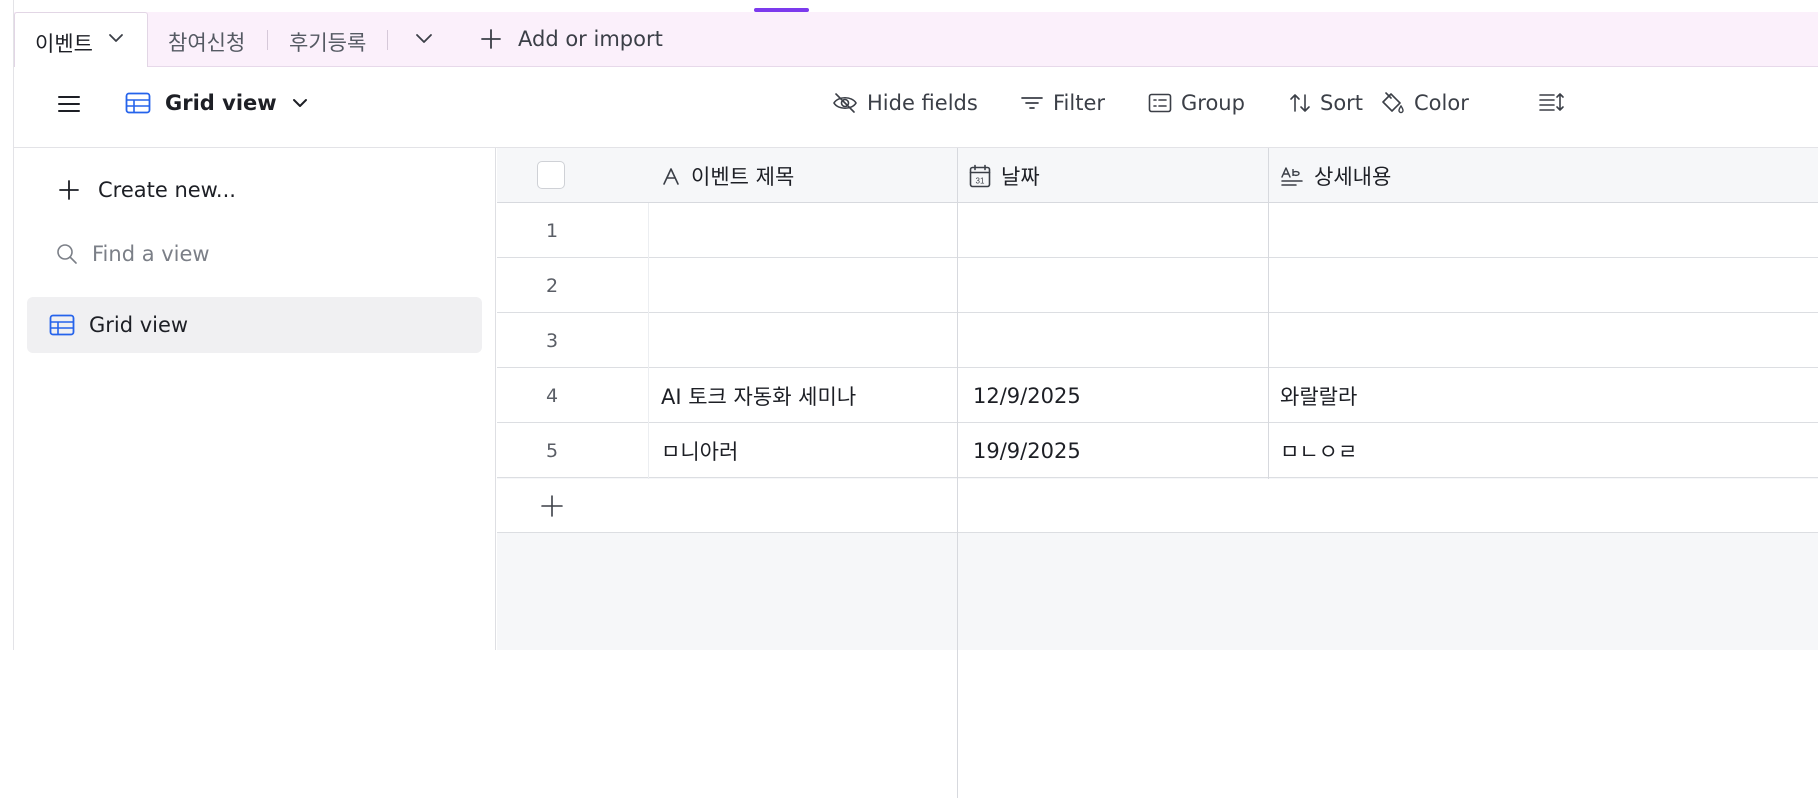 Image resolution: width=1818 pixels, height=798 pixels. I want to click on group-icon, so click(1160, 103).